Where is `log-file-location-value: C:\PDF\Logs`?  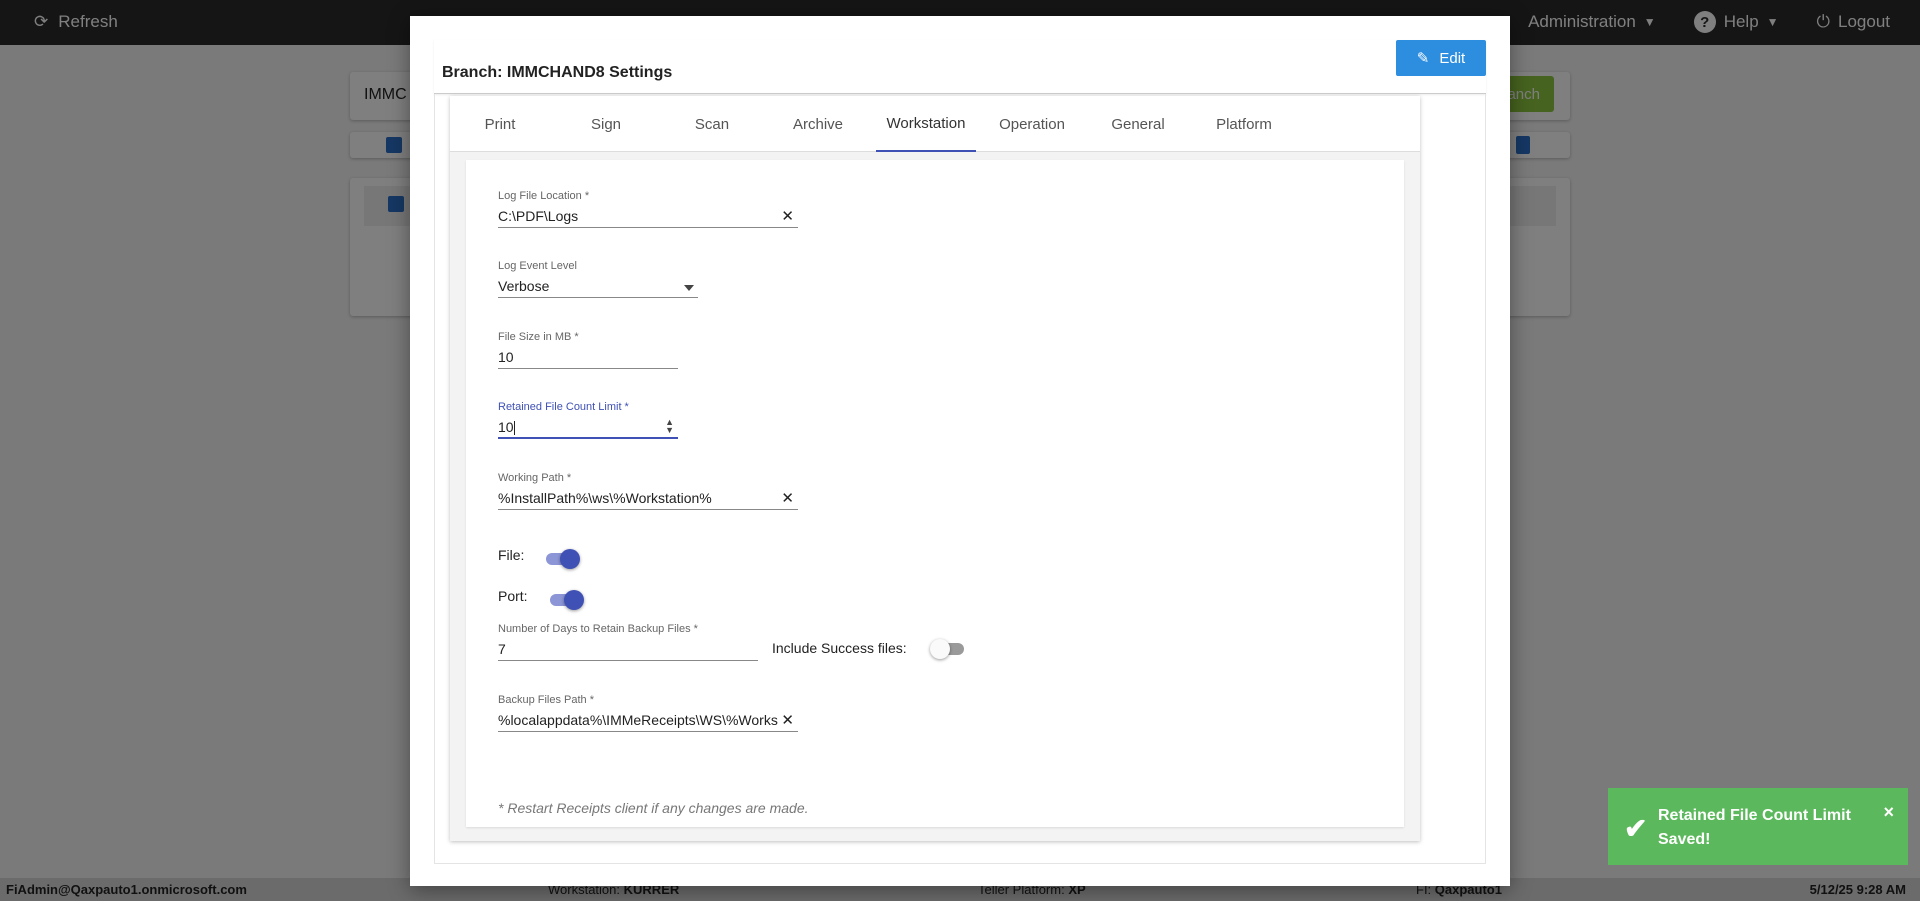 log-file-location-value: C:\PDF\Logs is located at coordinates (538, 216).